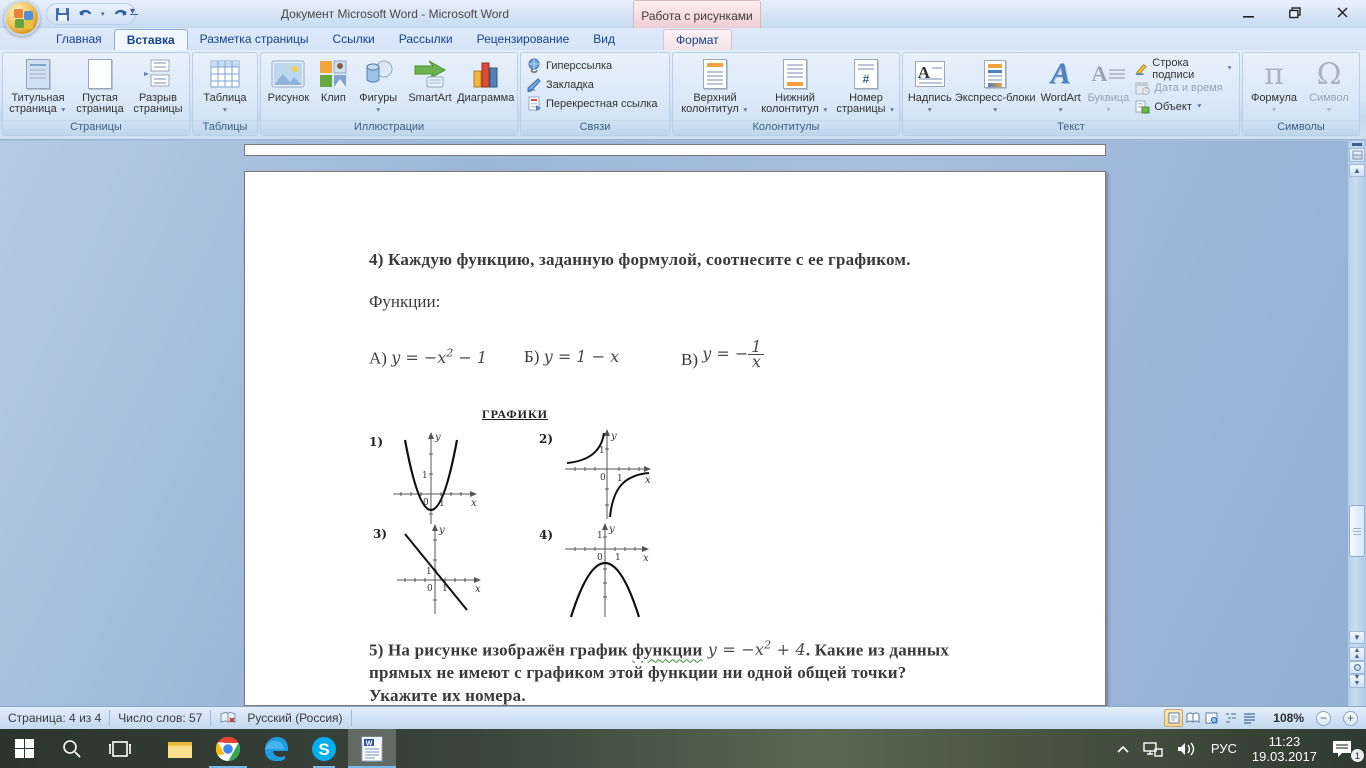 The image size is (1366, 768). What do you see at coordinates (1249, 13) in the screenshot?
I see `minimize-button` at bounding box center [1249, 13].